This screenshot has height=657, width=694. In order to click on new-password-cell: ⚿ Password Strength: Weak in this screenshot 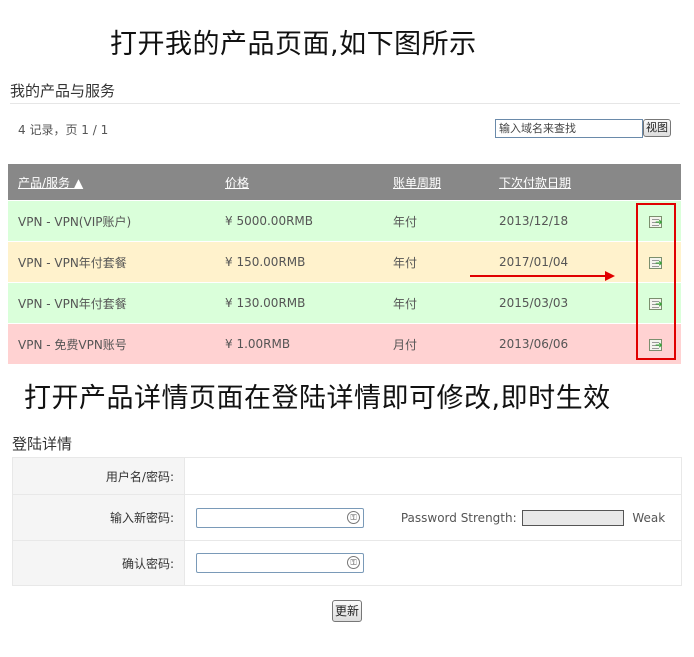, I will do `click(433, 517)`.